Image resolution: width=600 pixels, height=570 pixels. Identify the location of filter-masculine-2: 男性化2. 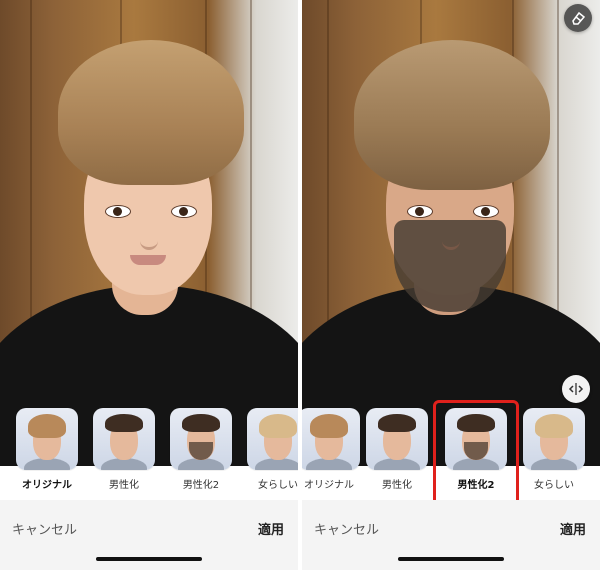
(201, 449).